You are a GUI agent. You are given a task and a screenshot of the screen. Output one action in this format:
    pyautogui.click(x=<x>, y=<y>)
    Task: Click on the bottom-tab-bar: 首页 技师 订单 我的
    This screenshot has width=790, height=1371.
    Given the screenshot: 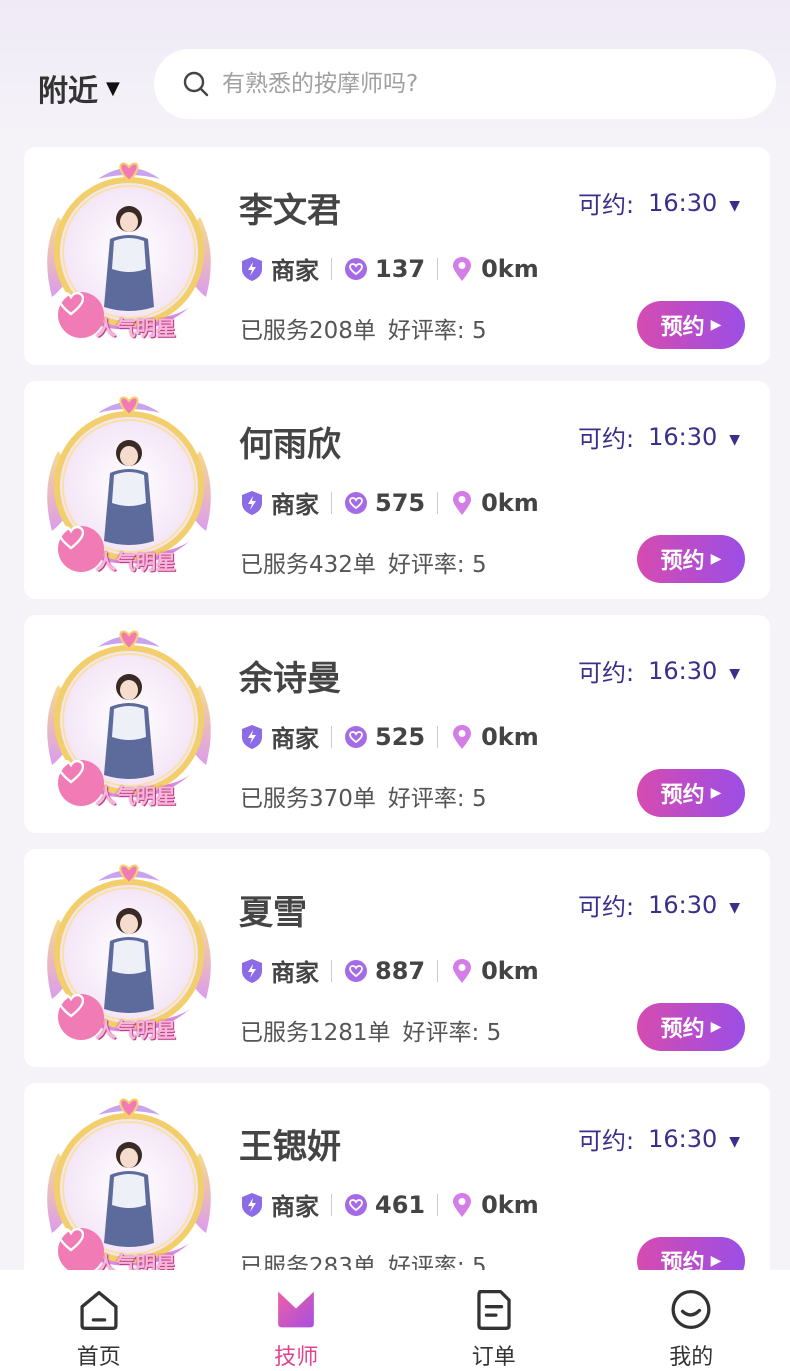 What is the action you would take?
    pyautogui.click(x=395, y=1320)
    